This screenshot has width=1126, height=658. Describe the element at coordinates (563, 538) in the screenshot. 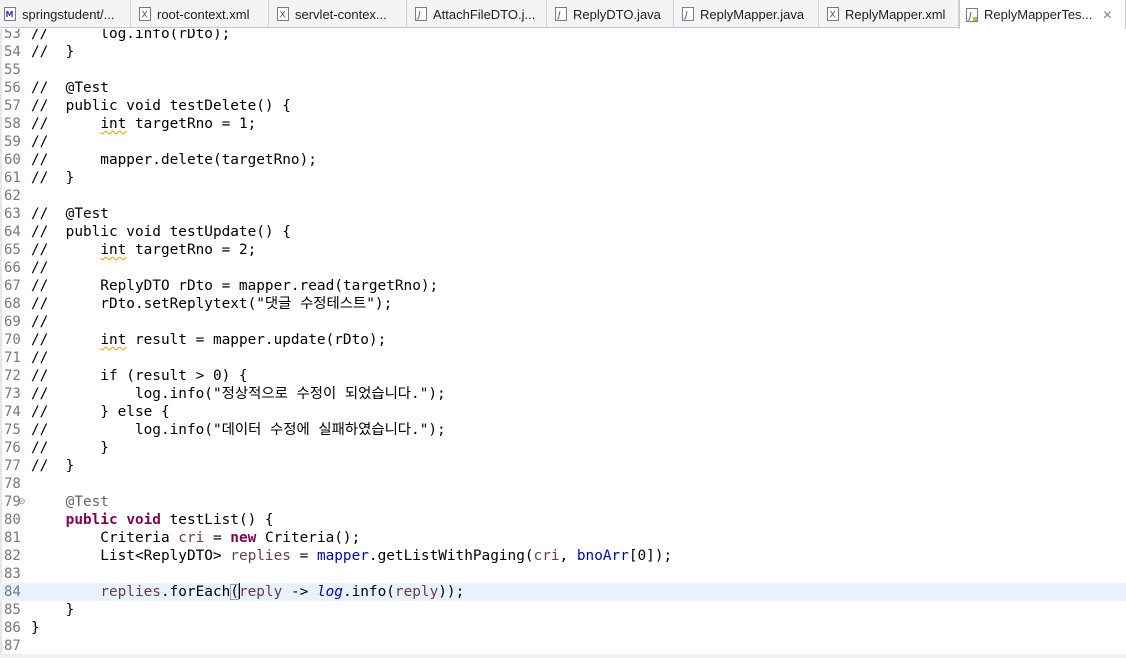

I see `code-line: 81 Criteria cri = new Criteria();` at that location.